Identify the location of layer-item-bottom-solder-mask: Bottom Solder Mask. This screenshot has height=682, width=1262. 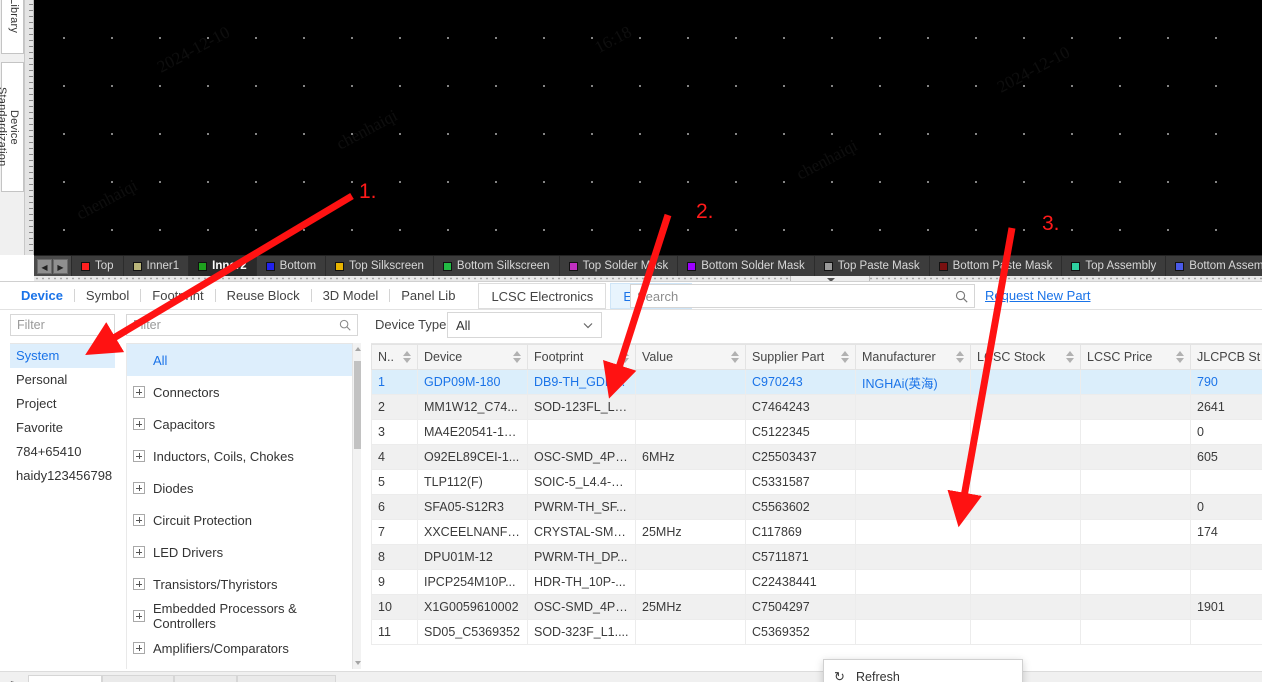
(746, 266).